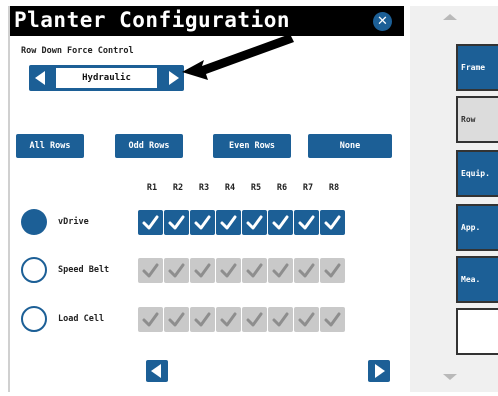 This screenshot has width=498, height=396. Describe the element at coordinates (477, 331) in the screenshot. I see `side-tab-blank` at that location.